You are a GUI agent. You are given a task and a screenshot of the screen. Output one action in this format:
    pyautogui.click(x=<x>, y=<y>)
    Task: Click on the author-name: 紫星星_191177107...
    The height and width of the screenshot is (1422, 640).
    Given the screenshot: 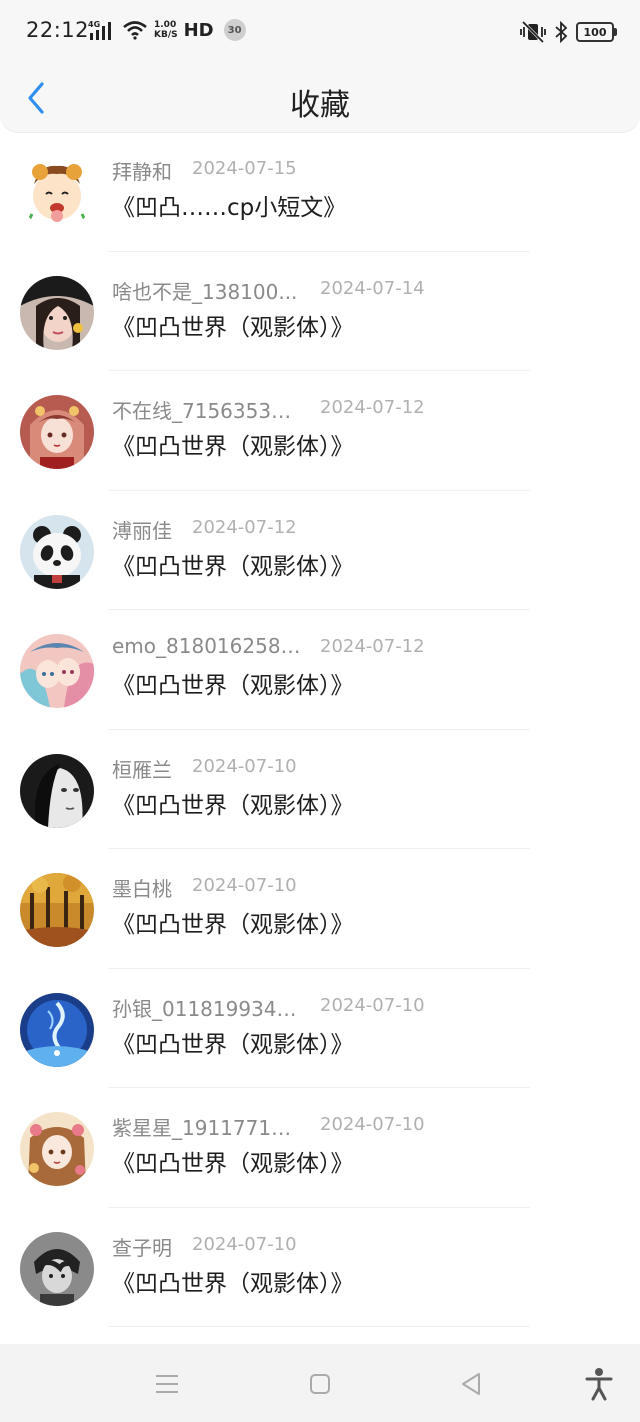 What is the action you would take?
    pyautogui.click(x=207, y=1128)
    